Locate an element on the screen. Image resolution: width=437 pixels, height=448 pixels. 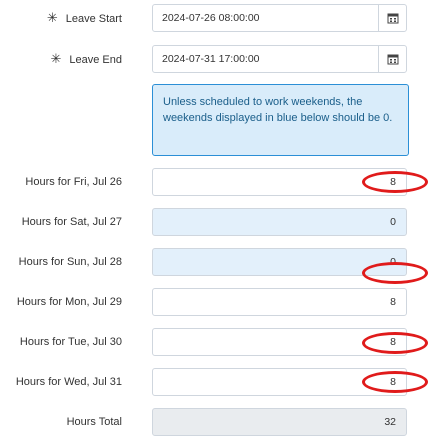
hours-input-mon: 8 is located at coordinates (279, 302).